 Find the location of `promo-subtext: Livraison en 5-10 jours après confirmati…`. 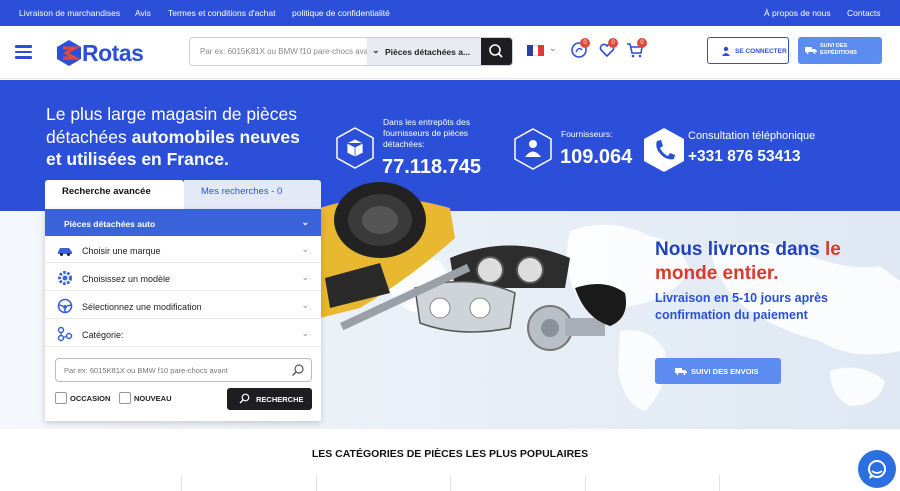

promo-subtext: Livraison en 5-10 jours après confirmati… is located at coordinates (741, 306).